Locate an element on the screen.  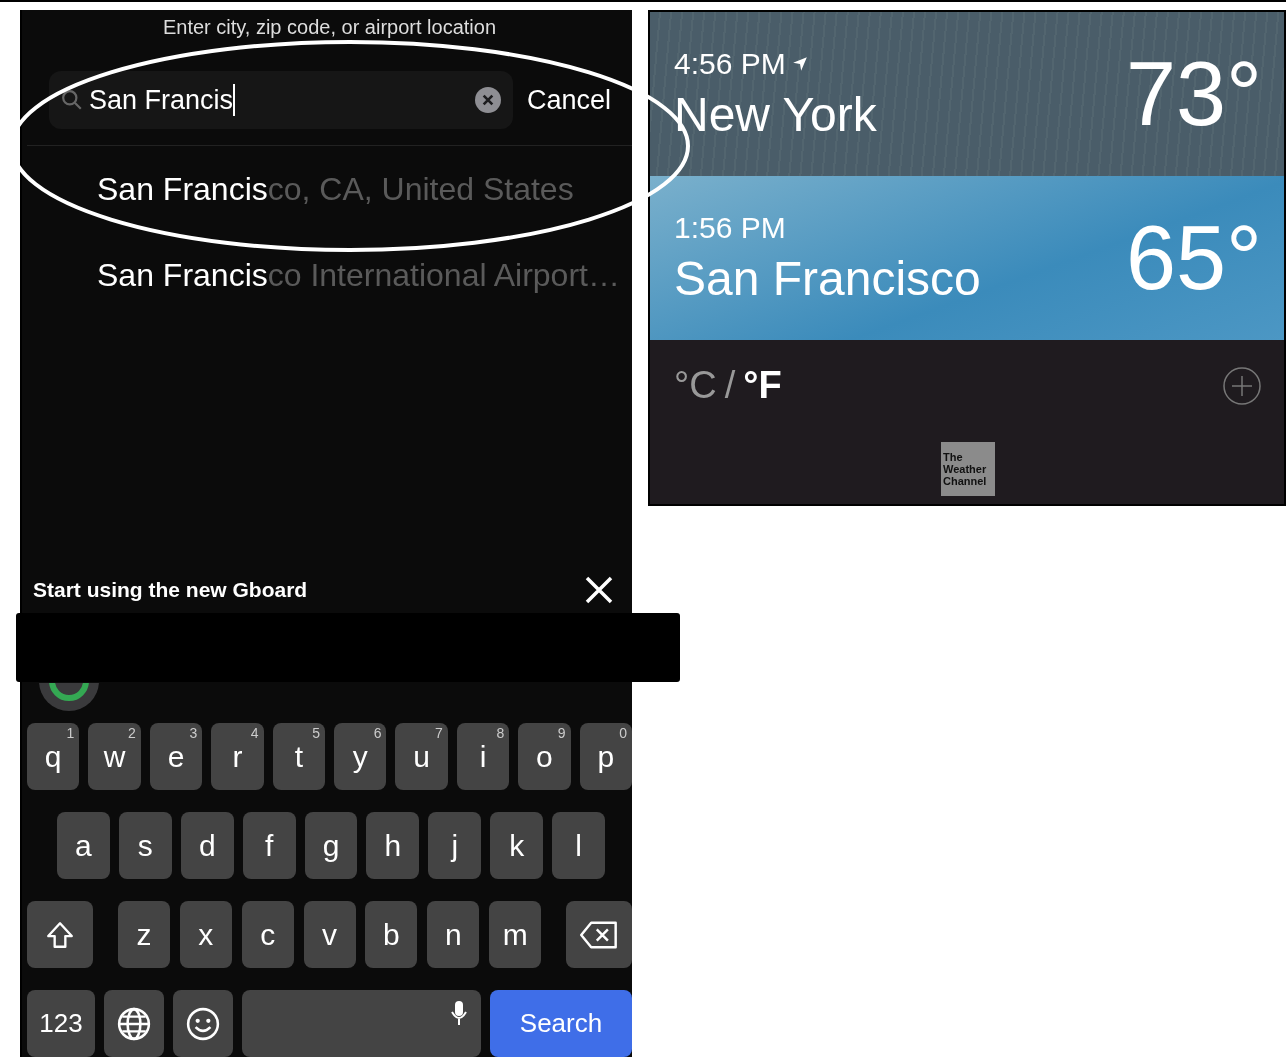
clear-icon is located at coordinates (488, 100).